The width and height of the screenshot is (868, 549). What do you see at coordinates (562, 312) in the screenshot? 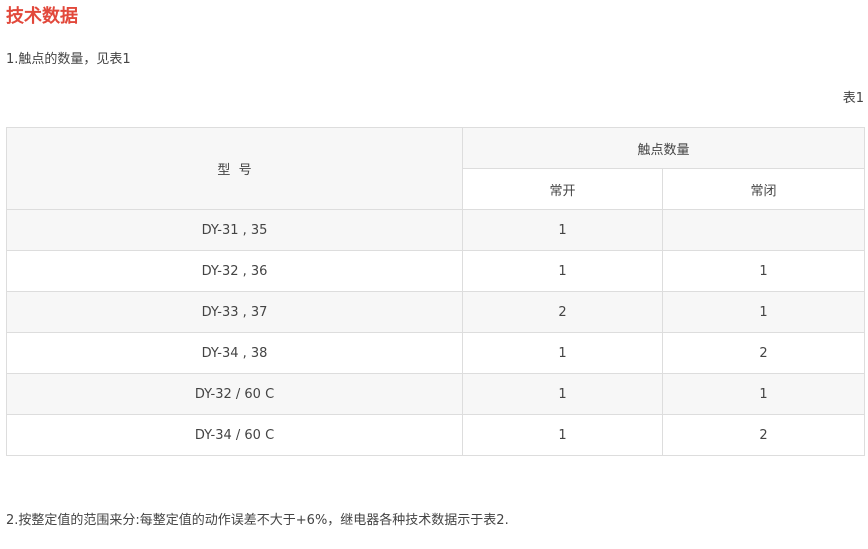
I see `cell-normally-open: 2` at bounding box center [562, 312].